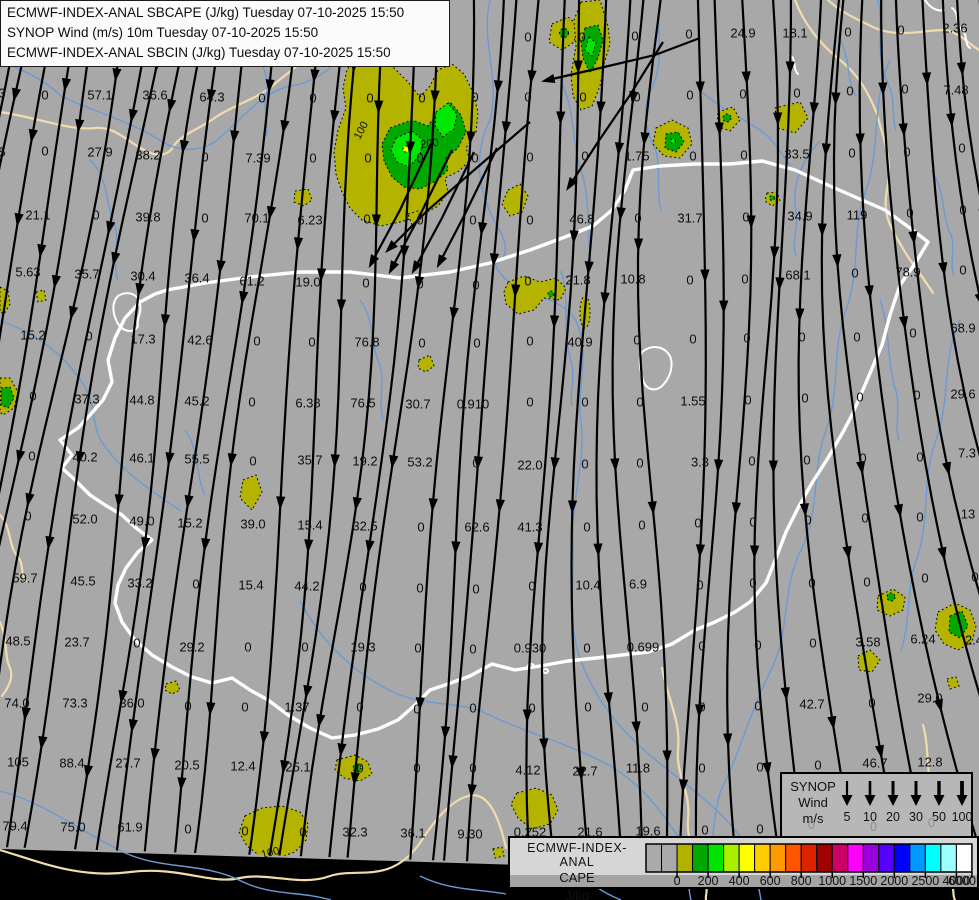 The height and width of the screenshot is (900, 979). I want to click on cape-tick-label: 400, so click(739, 880).